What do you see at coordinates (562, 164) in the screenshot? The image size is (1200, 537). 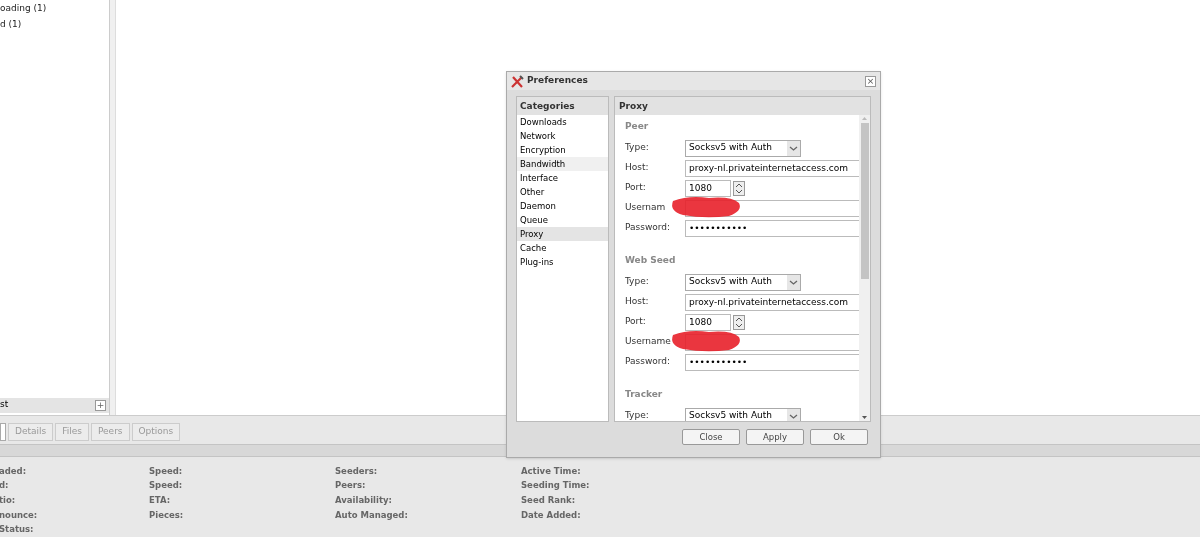 I see `category-item: Bandwidth` at bounding box center [562, 164].